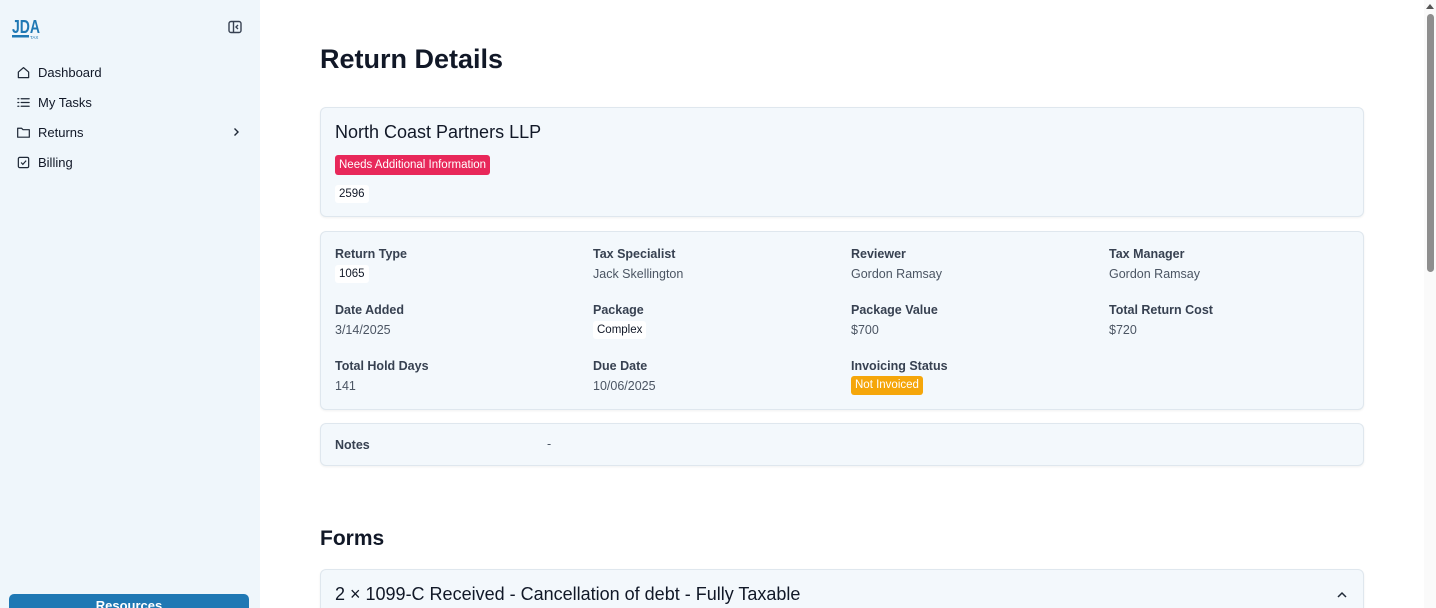 The height and width of the screenshot is (608, 1436). What do you see at coordinates (549, 444) in the screenshot?
I see `notes-value: -` at bounding box center [549, 444].